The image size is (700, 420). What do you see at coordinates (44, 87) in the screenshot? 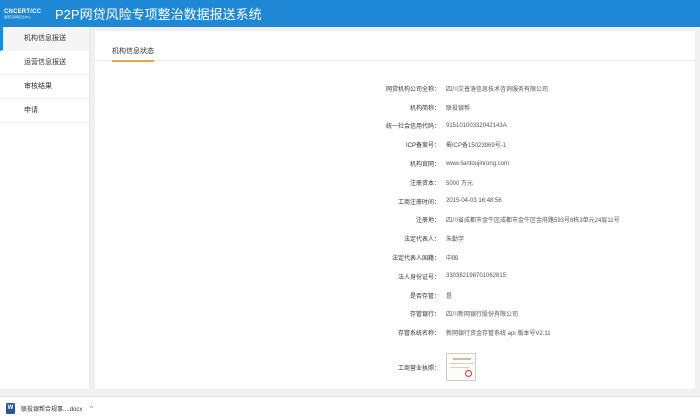
I see `sidebar-item-review-result: 审核结果` at bounding box center [44, 87].